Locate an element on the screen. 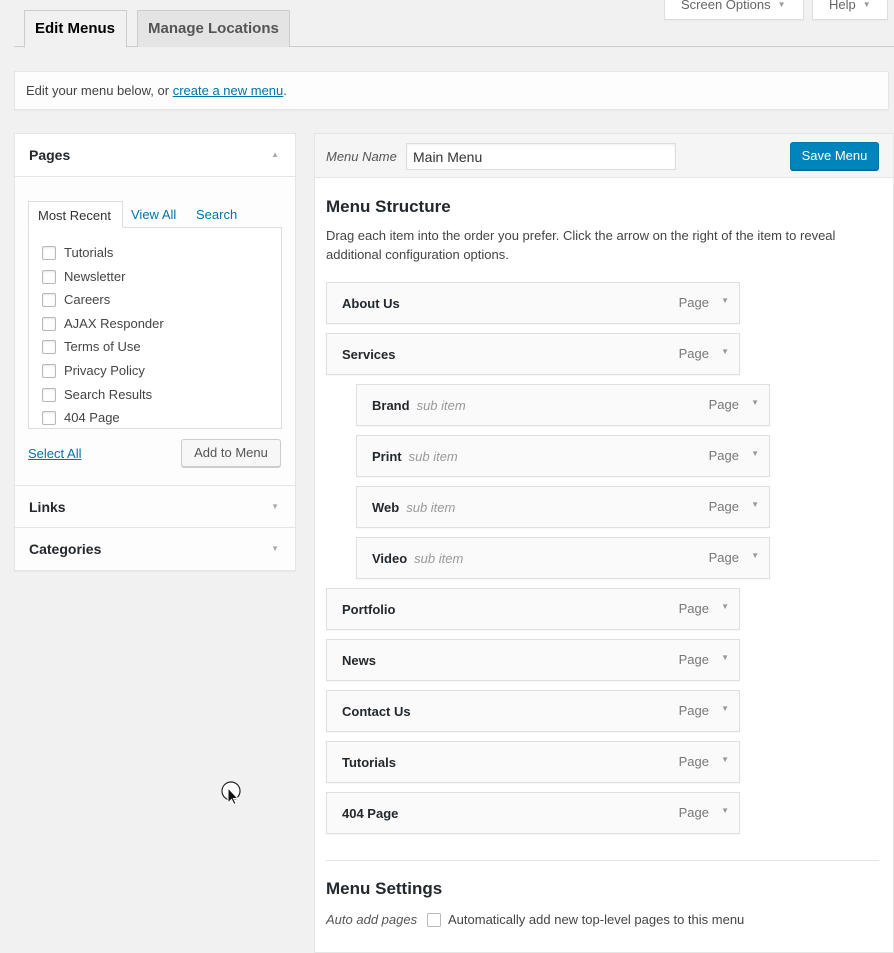  accordion-pages-header: Pages ▲ is located at coordinates (155, 155).